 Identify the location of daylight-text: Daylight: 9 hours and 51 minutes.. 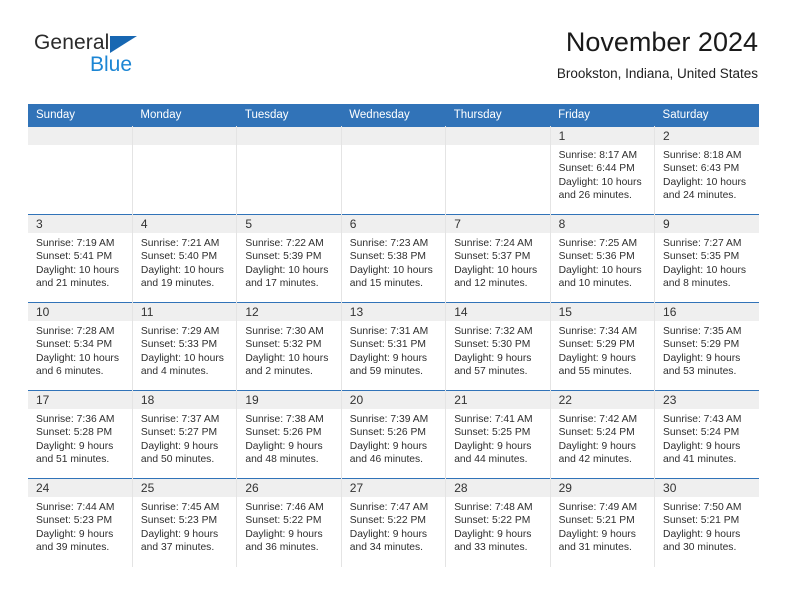
(75, 453).